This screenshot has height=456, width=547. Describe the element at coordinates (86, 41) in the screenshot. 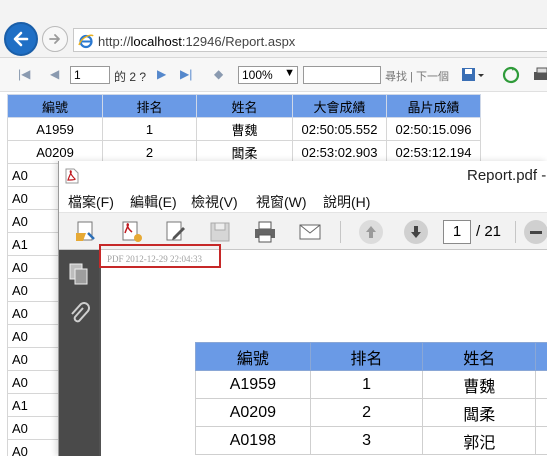

I see `ie-icon` at that location.